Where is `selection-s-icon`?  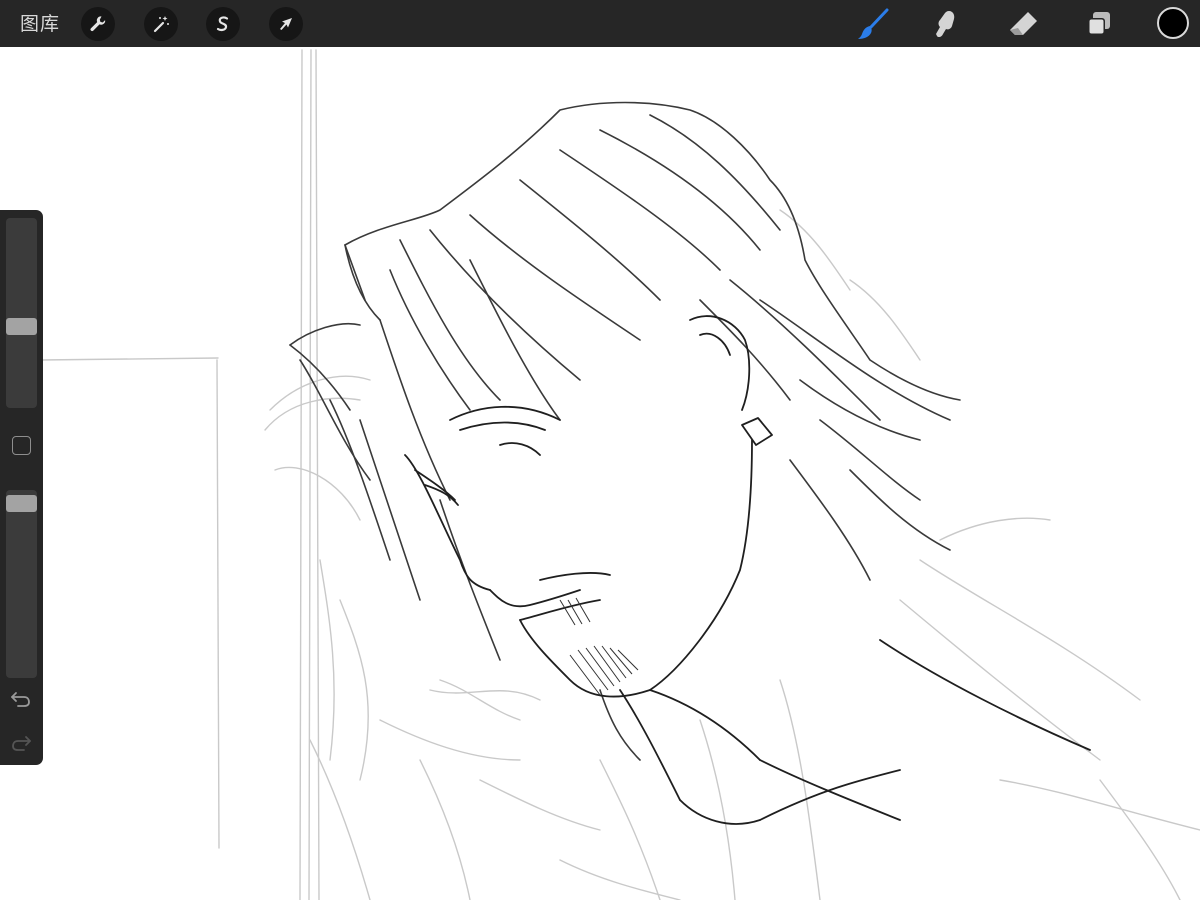 selection-s-icon is located at coordinates (222, 24).